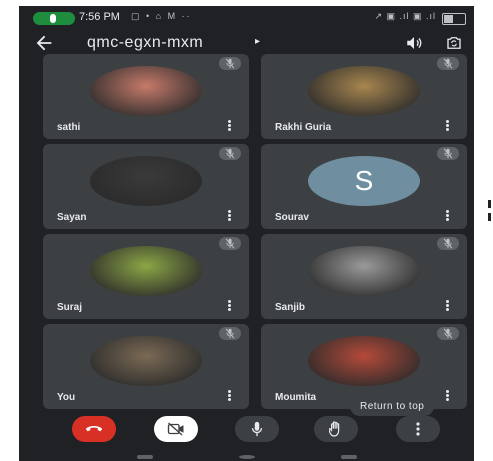  I want to click on system-nav-bar, so click(246, 456).